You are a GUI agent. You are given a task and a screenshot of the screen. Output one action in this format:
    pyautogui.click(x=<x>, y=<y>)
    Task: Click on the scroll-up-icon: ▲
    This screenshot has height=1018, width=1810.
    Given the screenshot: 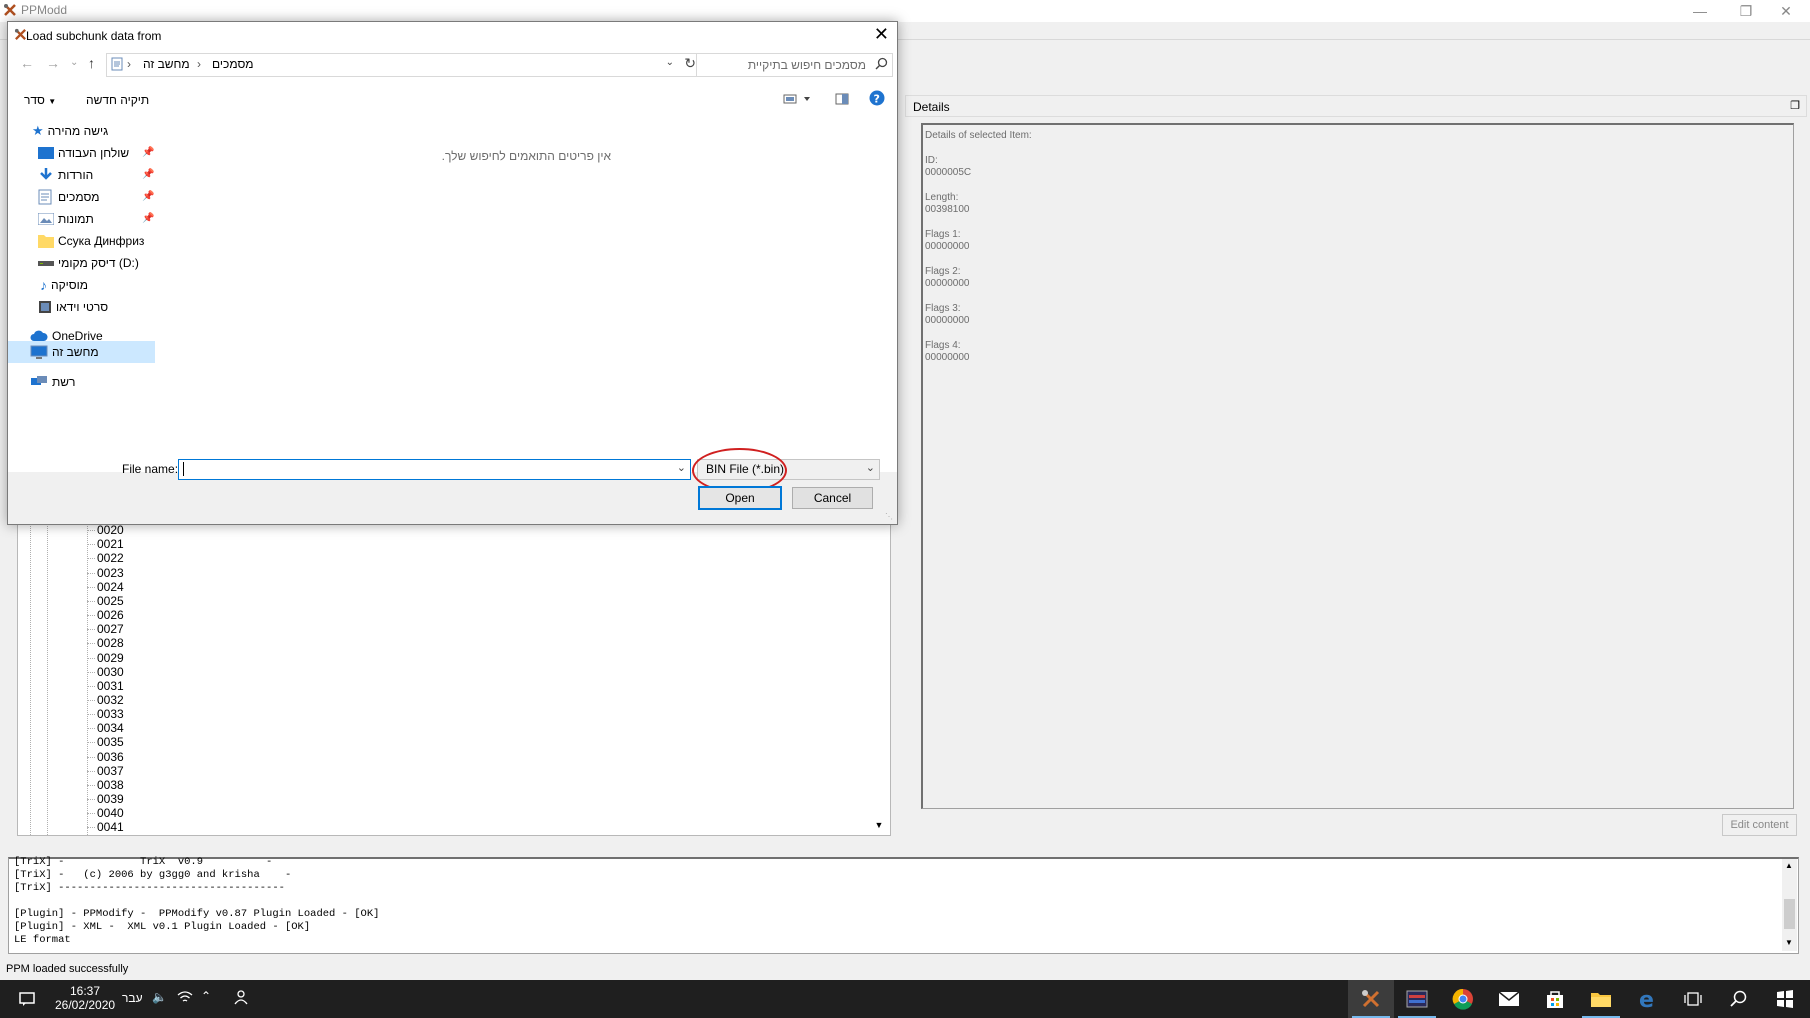 What is the action you would take?
    pyautogui.click(x=1789, y=865)
    